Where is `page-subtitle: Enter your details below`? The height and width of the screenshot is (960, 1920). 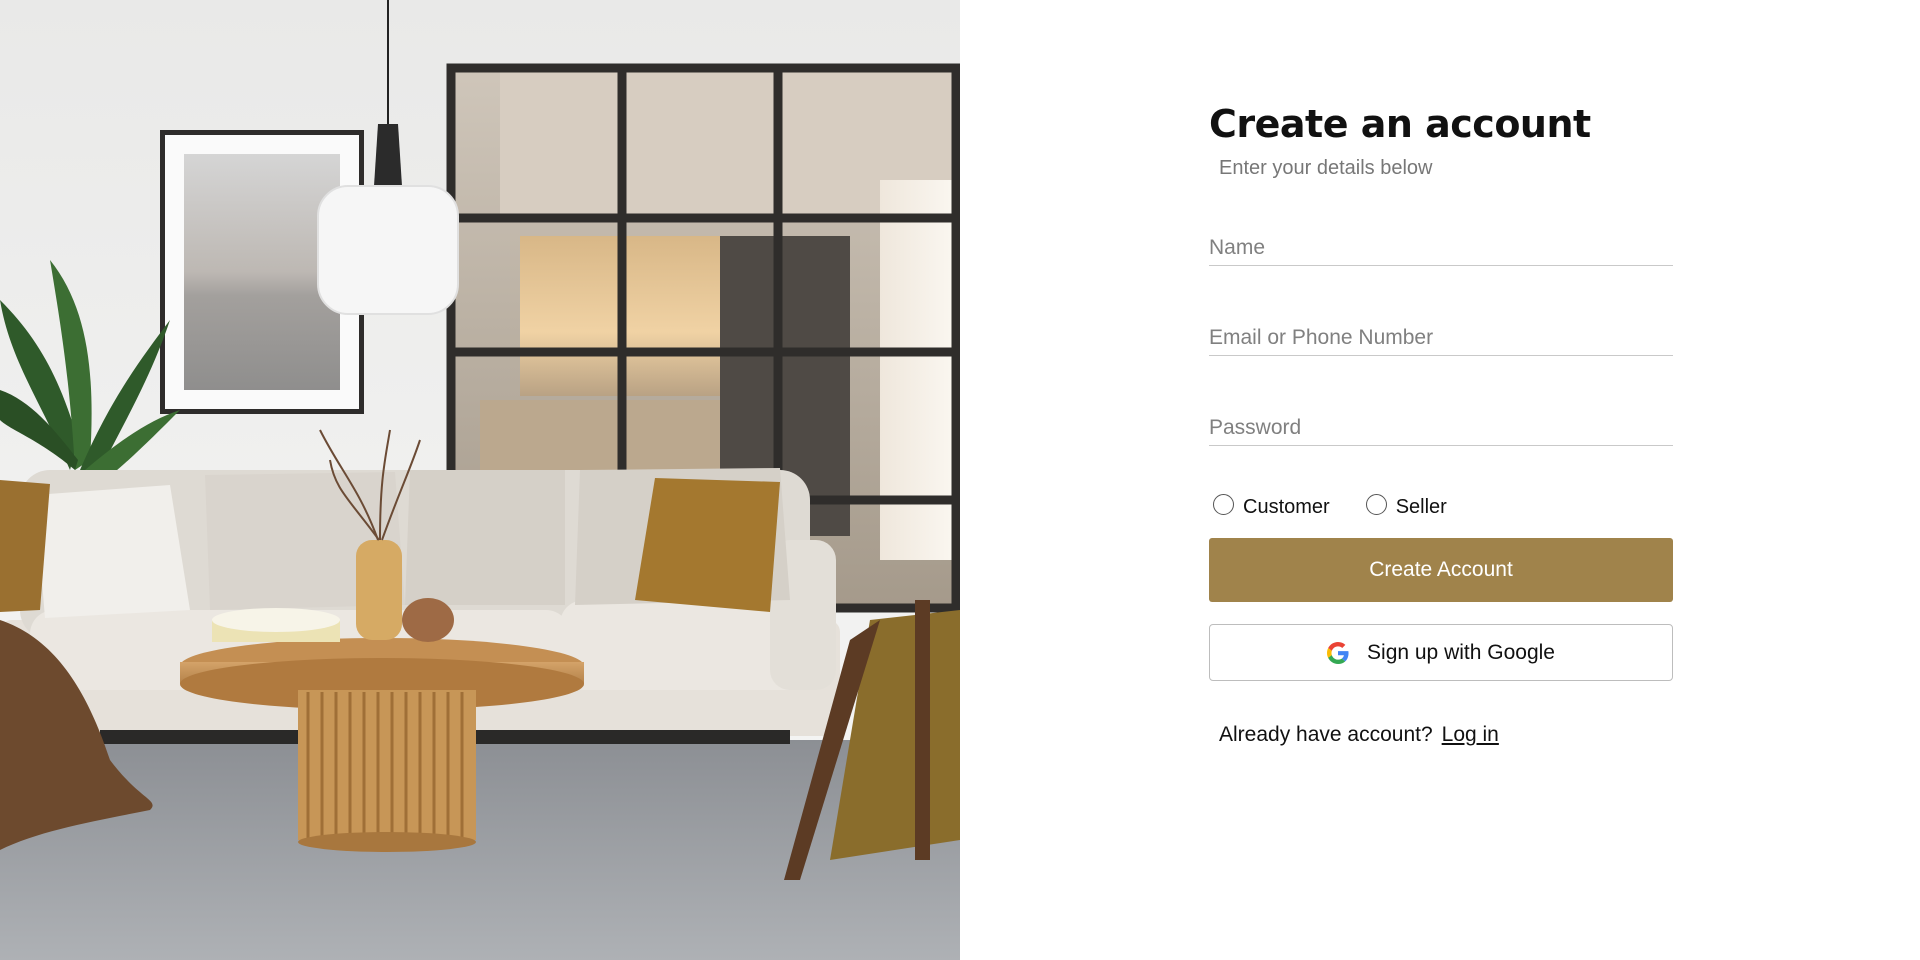
page-subtitle: Enter your details below is located at coordinates (1326, 168).